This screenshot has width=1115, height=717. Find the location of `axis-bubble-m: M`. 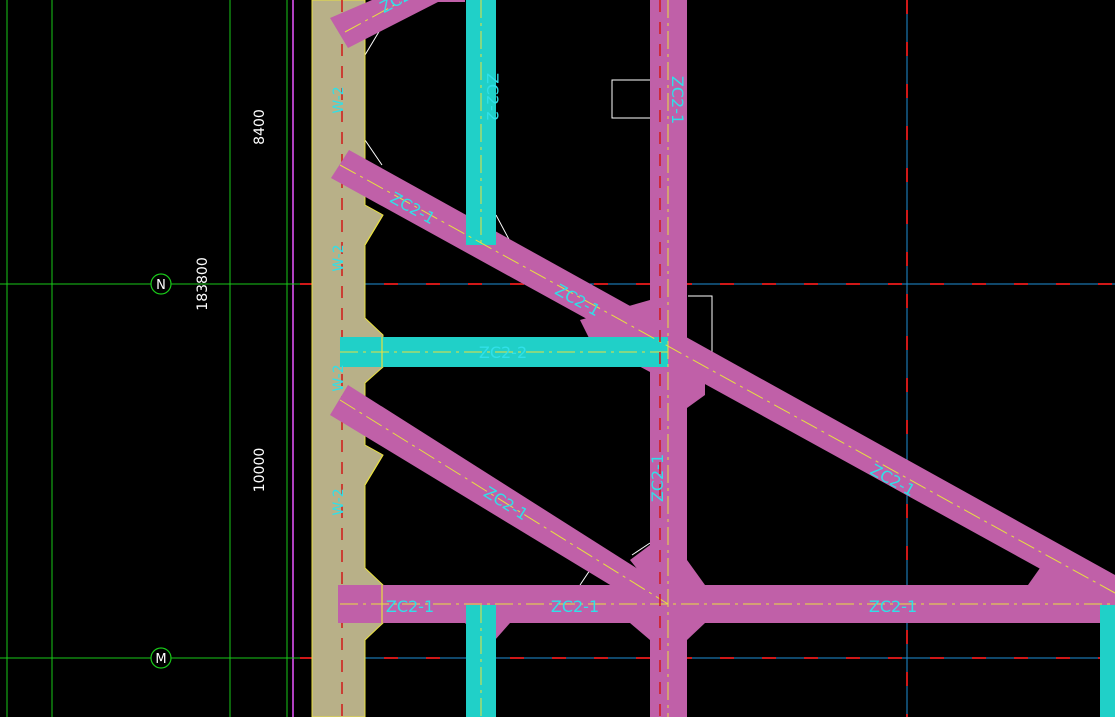

axis-bubble-m: M is located at coordinates (161, 658).